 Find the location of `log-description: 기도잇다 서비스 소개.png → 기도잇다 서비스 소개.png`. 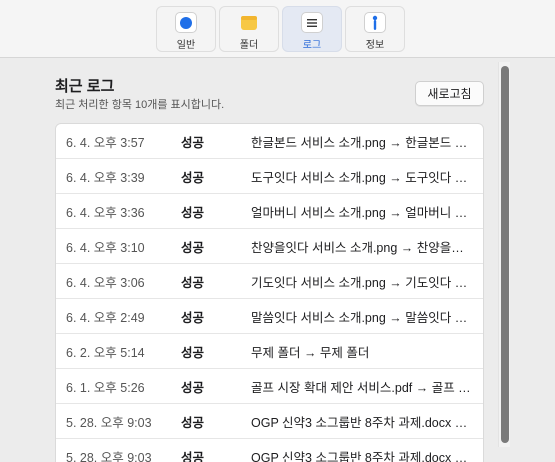

log-description: 기도잇다 서비스 소개.png → 기도잇다 서비스 소개.png is located at coordinates (367, 282).